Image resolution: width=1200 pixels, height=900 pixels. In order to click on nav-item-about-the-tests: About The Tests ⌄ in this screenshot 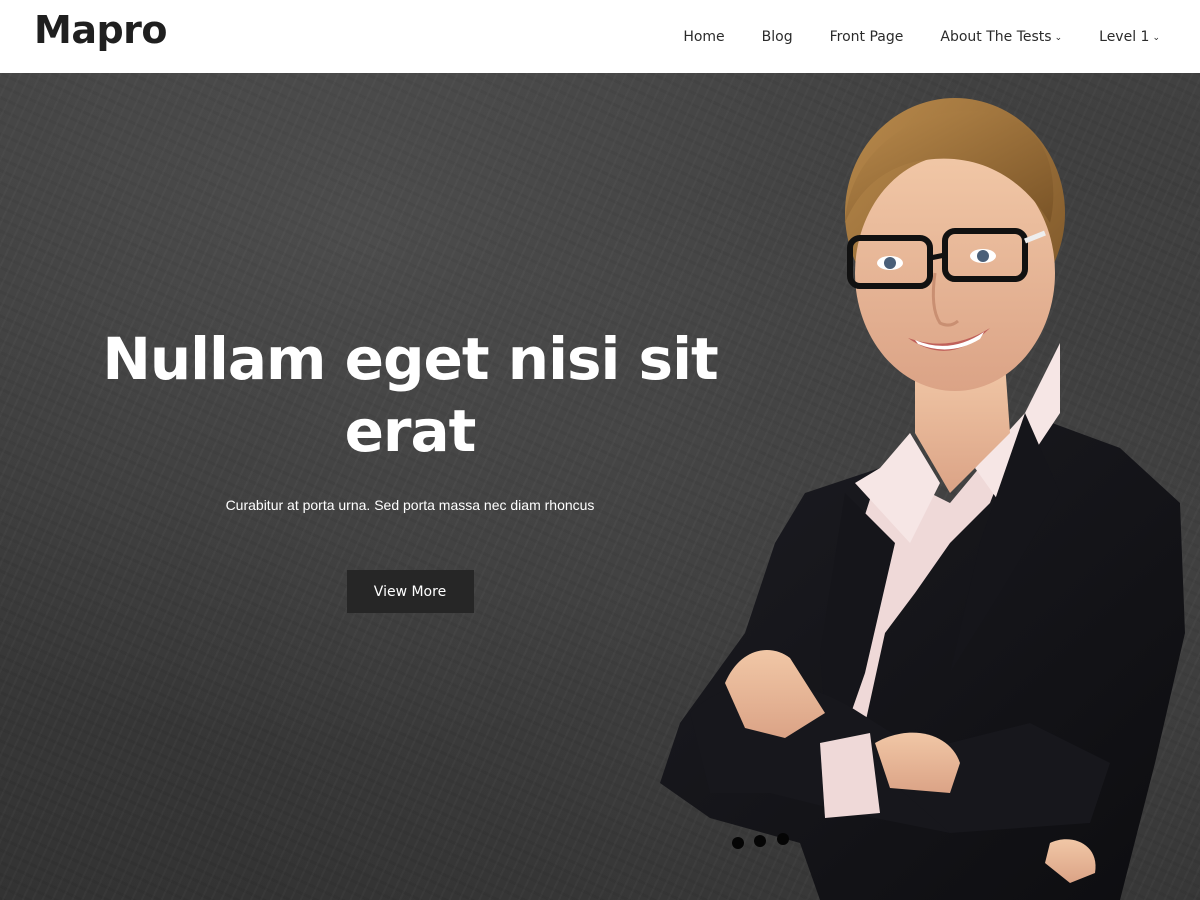, I will do `click(1001, 37)`.